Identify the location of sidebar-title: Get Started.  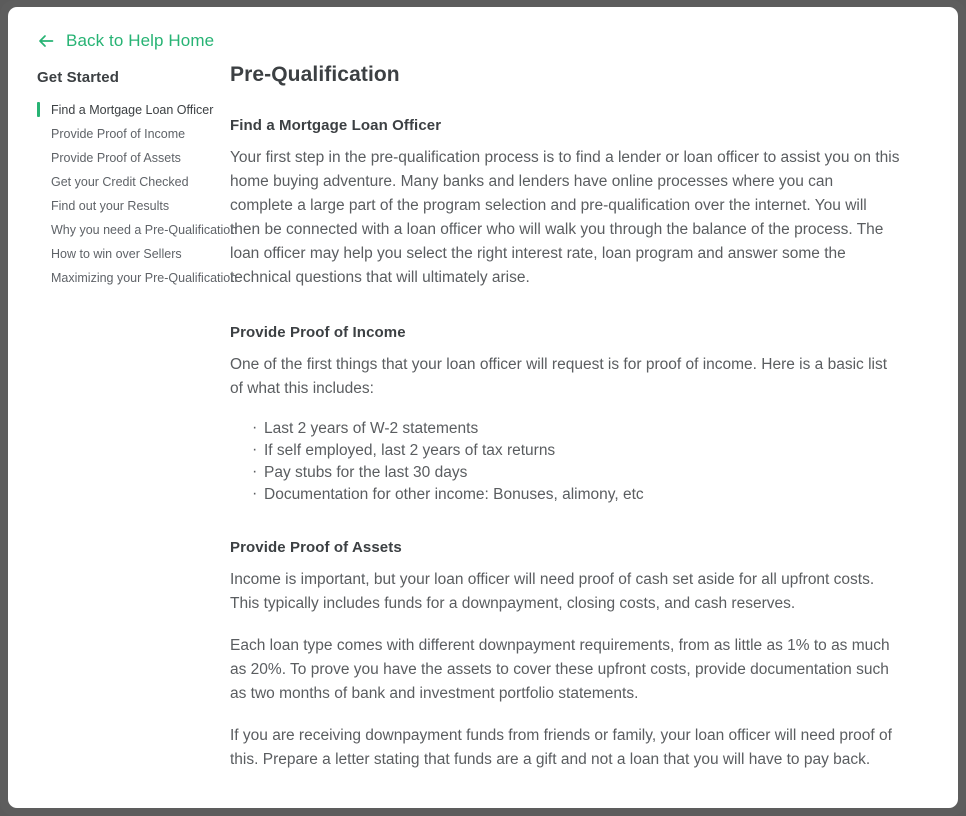
(78, 77).